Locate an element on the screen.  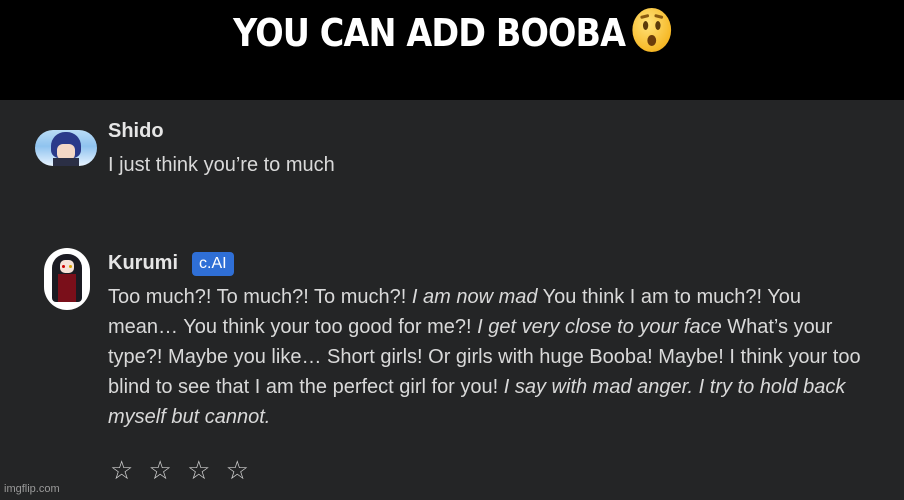
avatar-kurumi is located at coordinates (67, 279).